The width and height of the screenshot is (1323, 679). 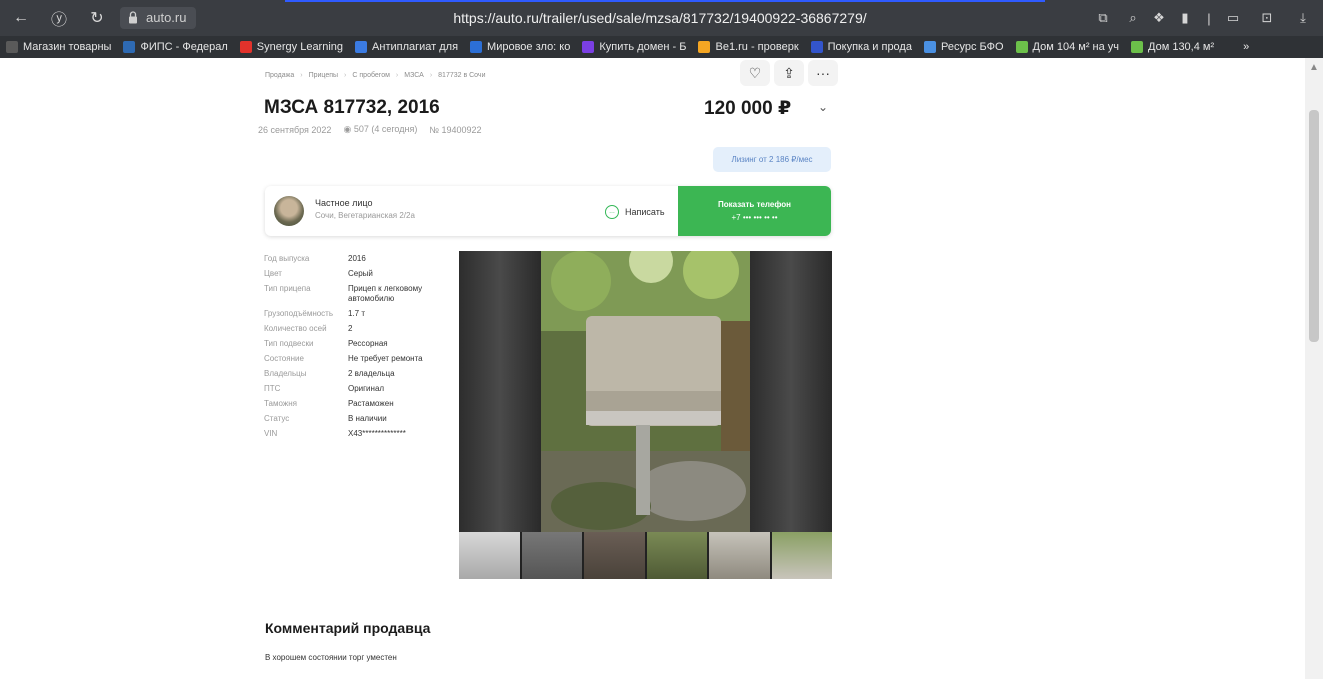 What do you see at coordinates (380, 129) in the screenshot?
I see `views: ◉ 507 (4 сегодня)` at bounding box center [380, 129].